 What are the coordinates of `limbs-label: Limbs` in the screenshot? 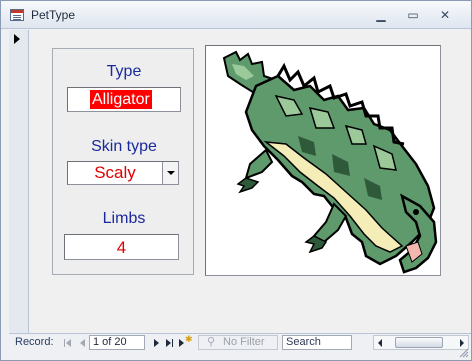 It's located at (124, 218).